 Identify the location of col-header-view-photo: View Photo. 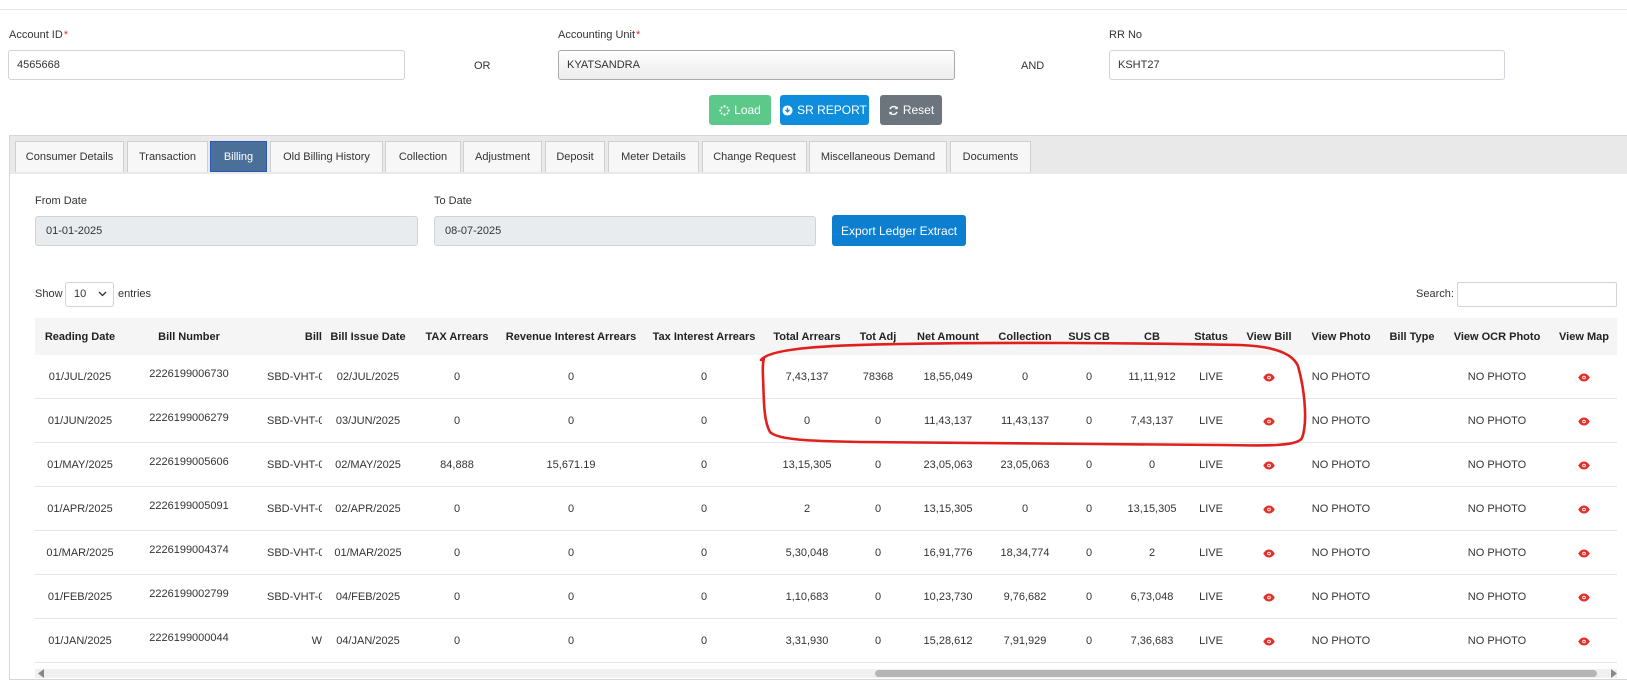
(1340, 337).